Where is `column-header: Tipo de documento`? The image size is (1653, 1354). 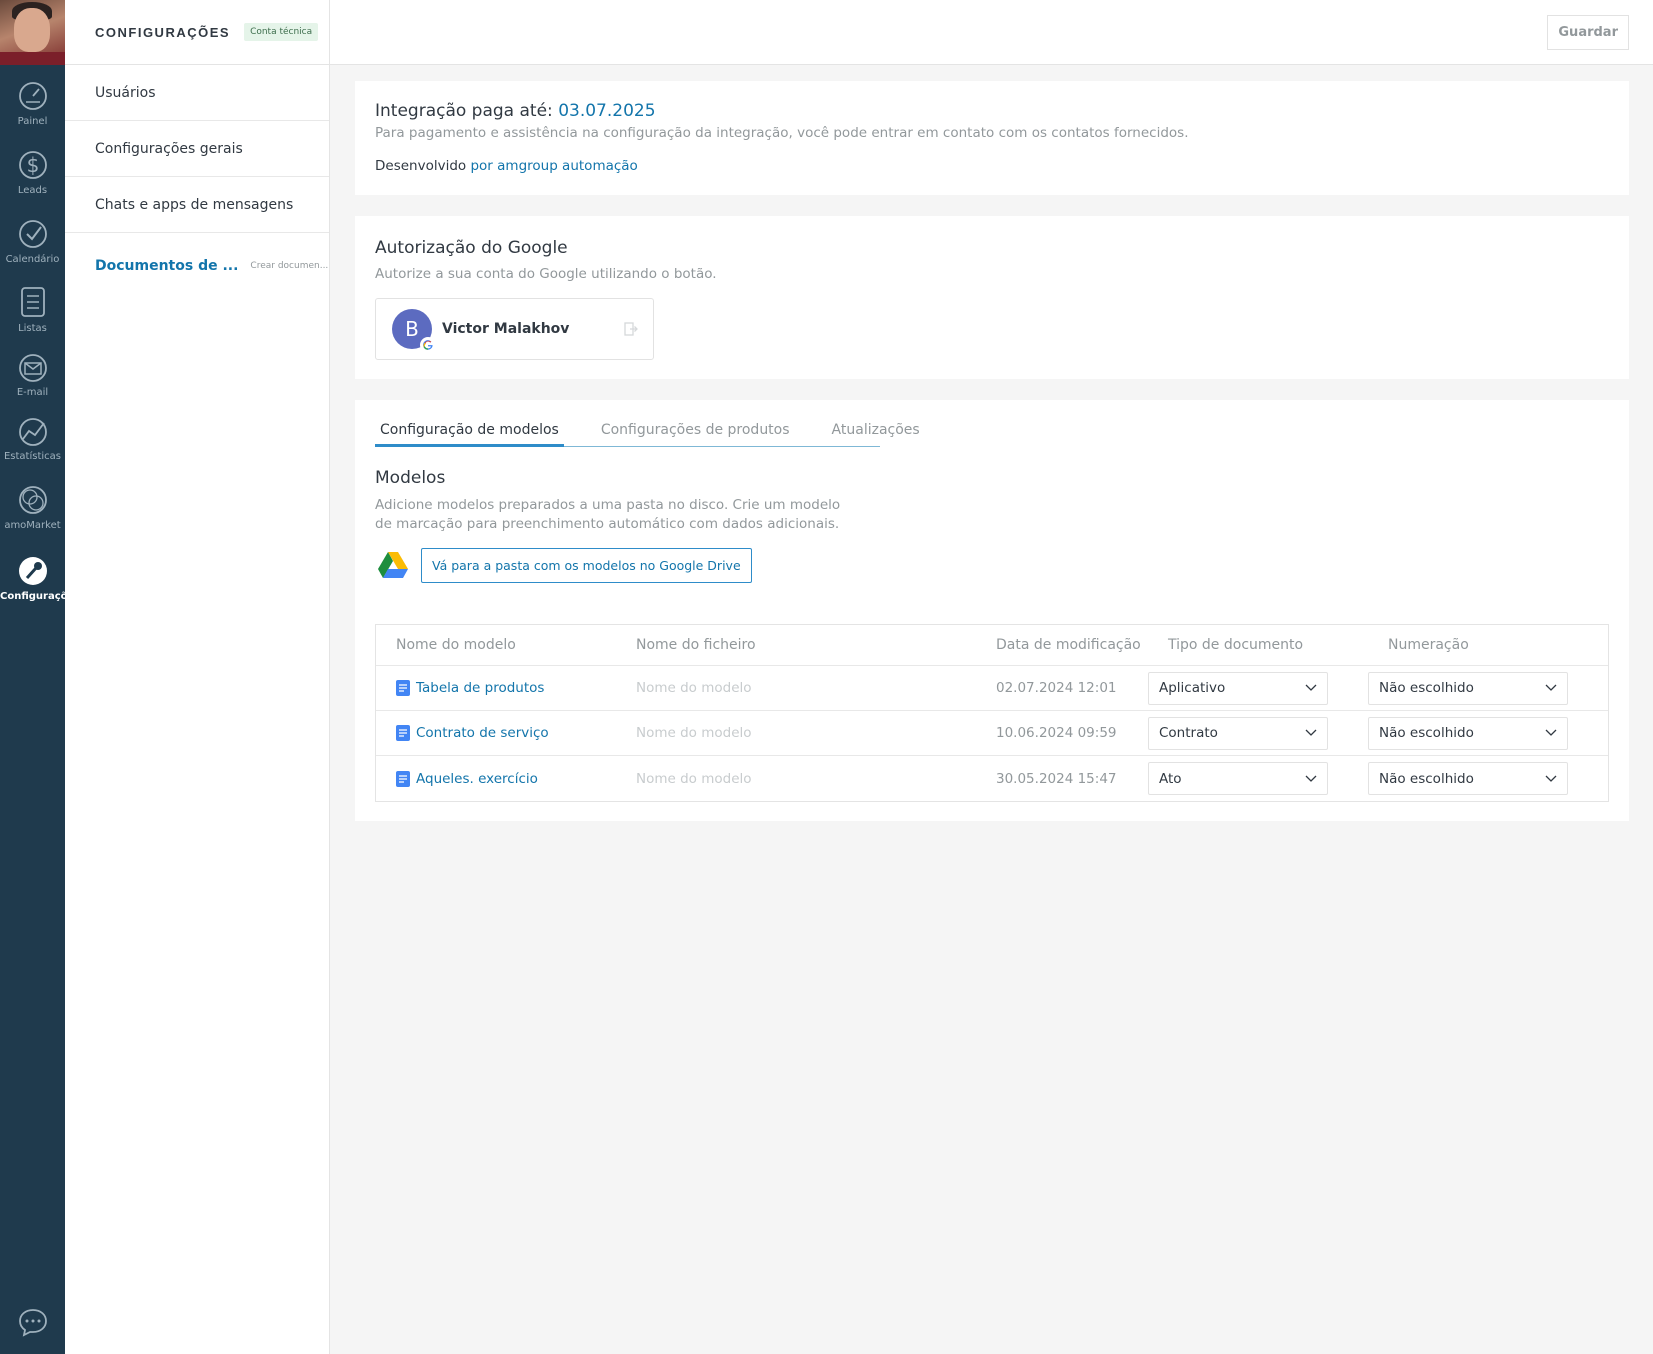 column-header: Tipo de documento is located at coordinates (1236, 645).